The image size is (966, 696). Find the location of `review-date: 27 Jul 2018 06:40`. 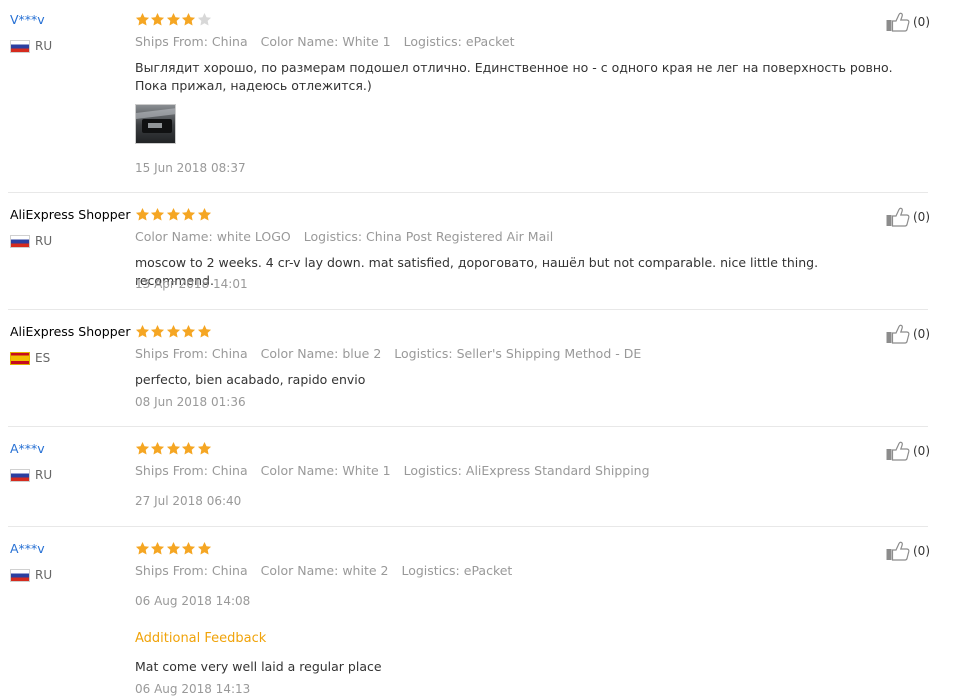

review-date: 27 Jul 2018 06:40 is located at coordinates (188, 501).